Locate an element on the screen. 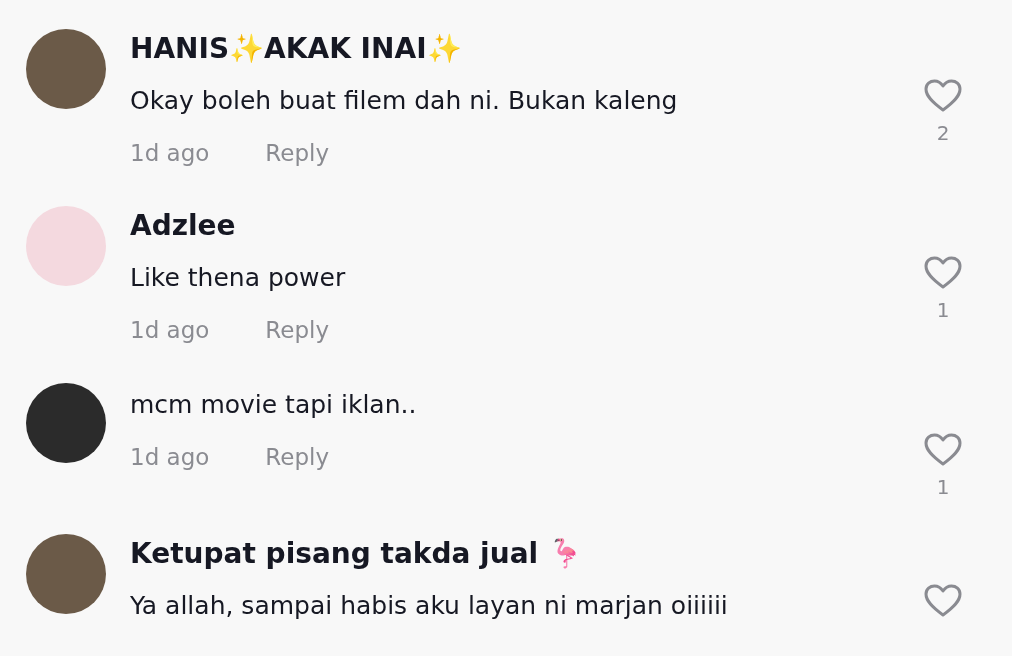 The width and height of the screenshot is (1012, 656). comment-text: Okay boleh buat filem dah ni. Bukan kaleng is located at coordinates (404, 101).